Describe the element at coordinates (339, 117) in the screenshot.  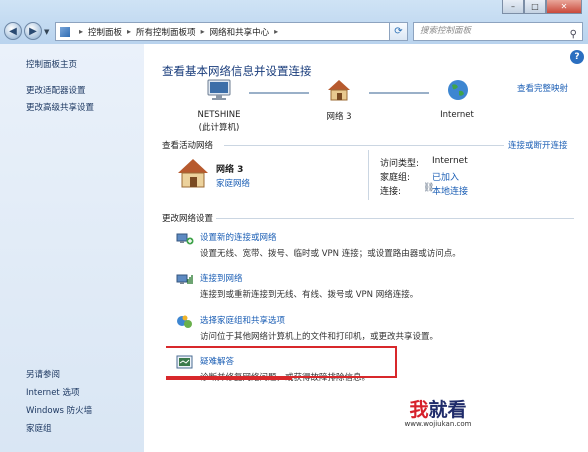
I see `network-node-label: 网络 3` at that location.